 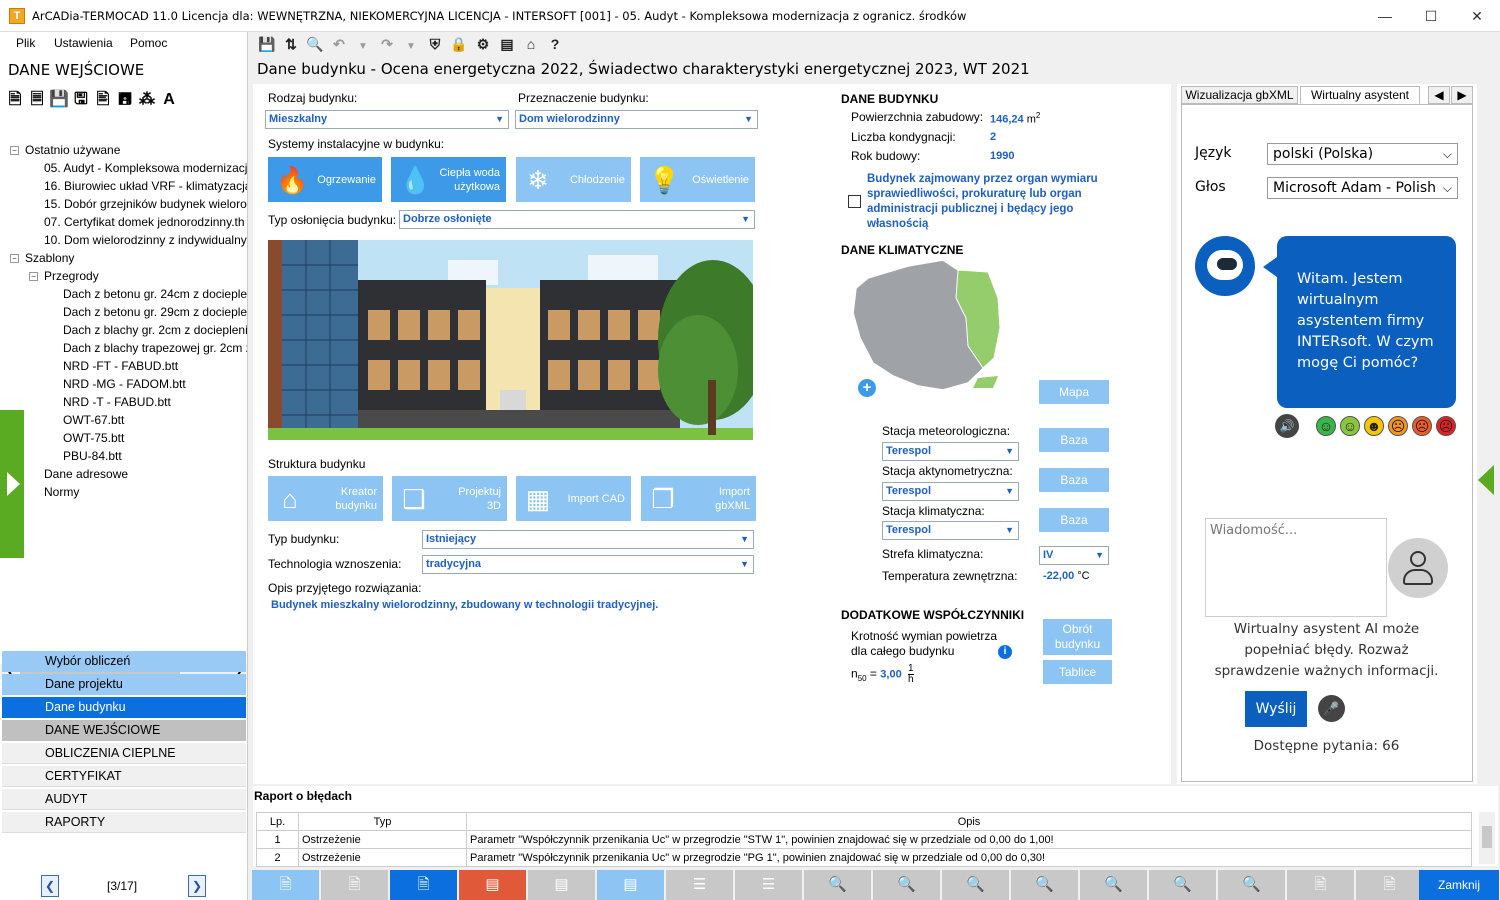 What do you see at coordinates (144, 222) in the screenshot?
I see `tree-item: 07. Certyfikat domek jednorodzinny.th` at bounding box center [144, 222].